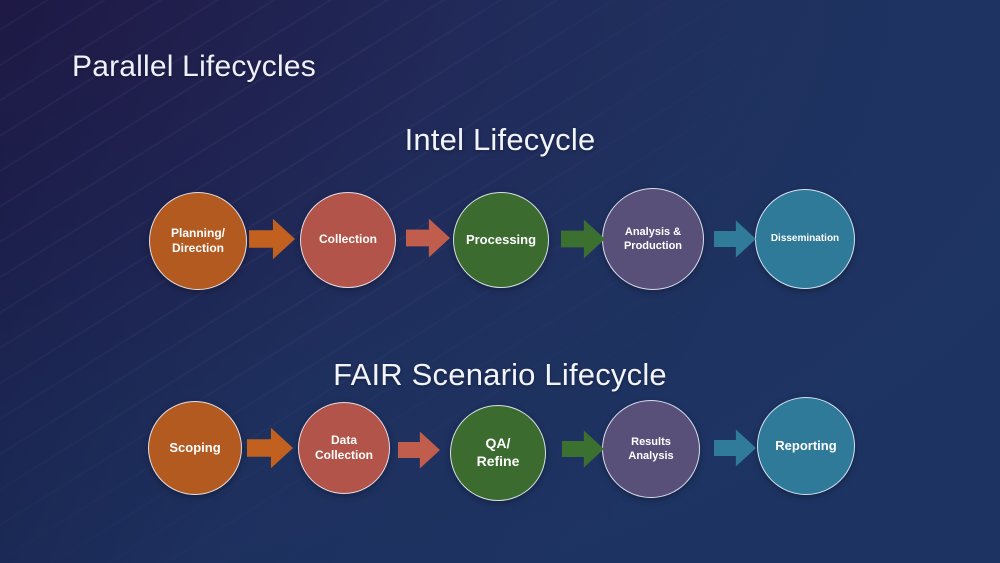 The image size is (1000, 563). I want to click on process-node-fair-1: Scoping, so click(195, 448).